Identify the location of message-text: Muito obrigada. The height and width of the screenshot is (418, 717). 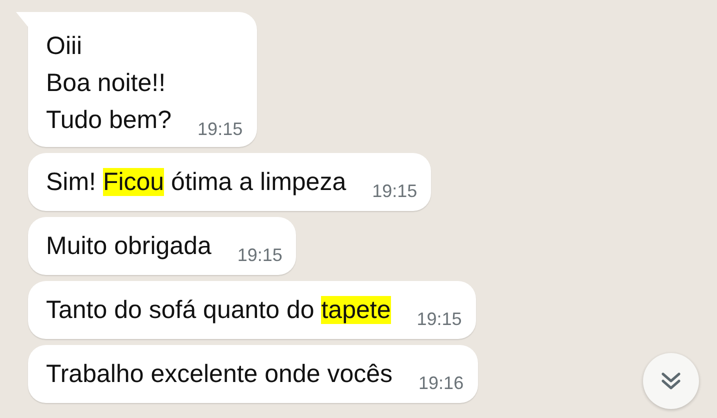
(129, 246).